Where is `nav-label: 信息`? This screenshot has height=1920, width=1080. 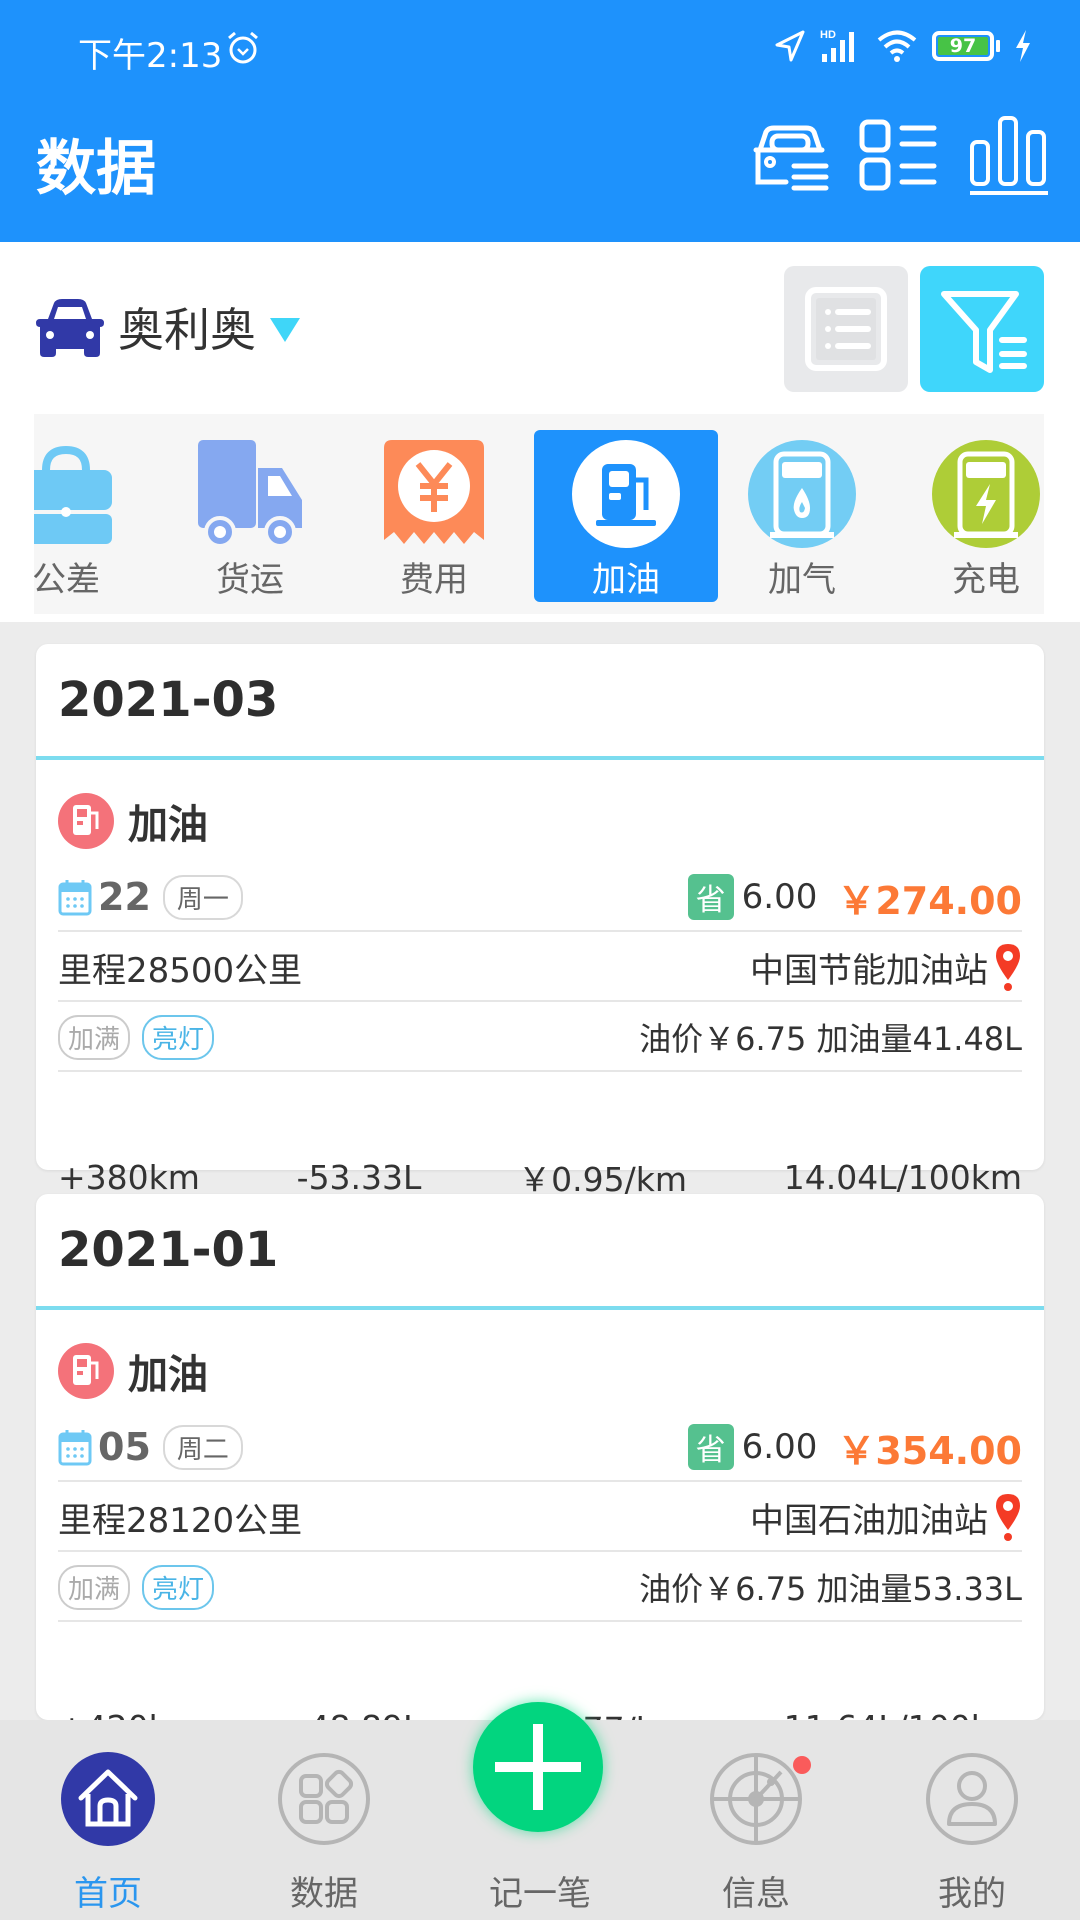 nav-label: 信息 is located at coordinates (756, 1894).